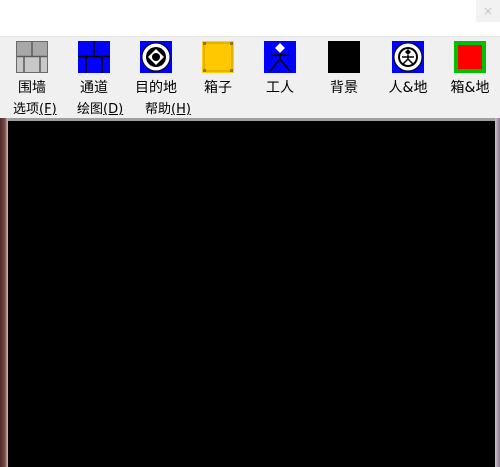  Describe the element at coordinates (470, 88) in the screenshot. I see `tool-box-on-target-label: 箱&地` at that location.